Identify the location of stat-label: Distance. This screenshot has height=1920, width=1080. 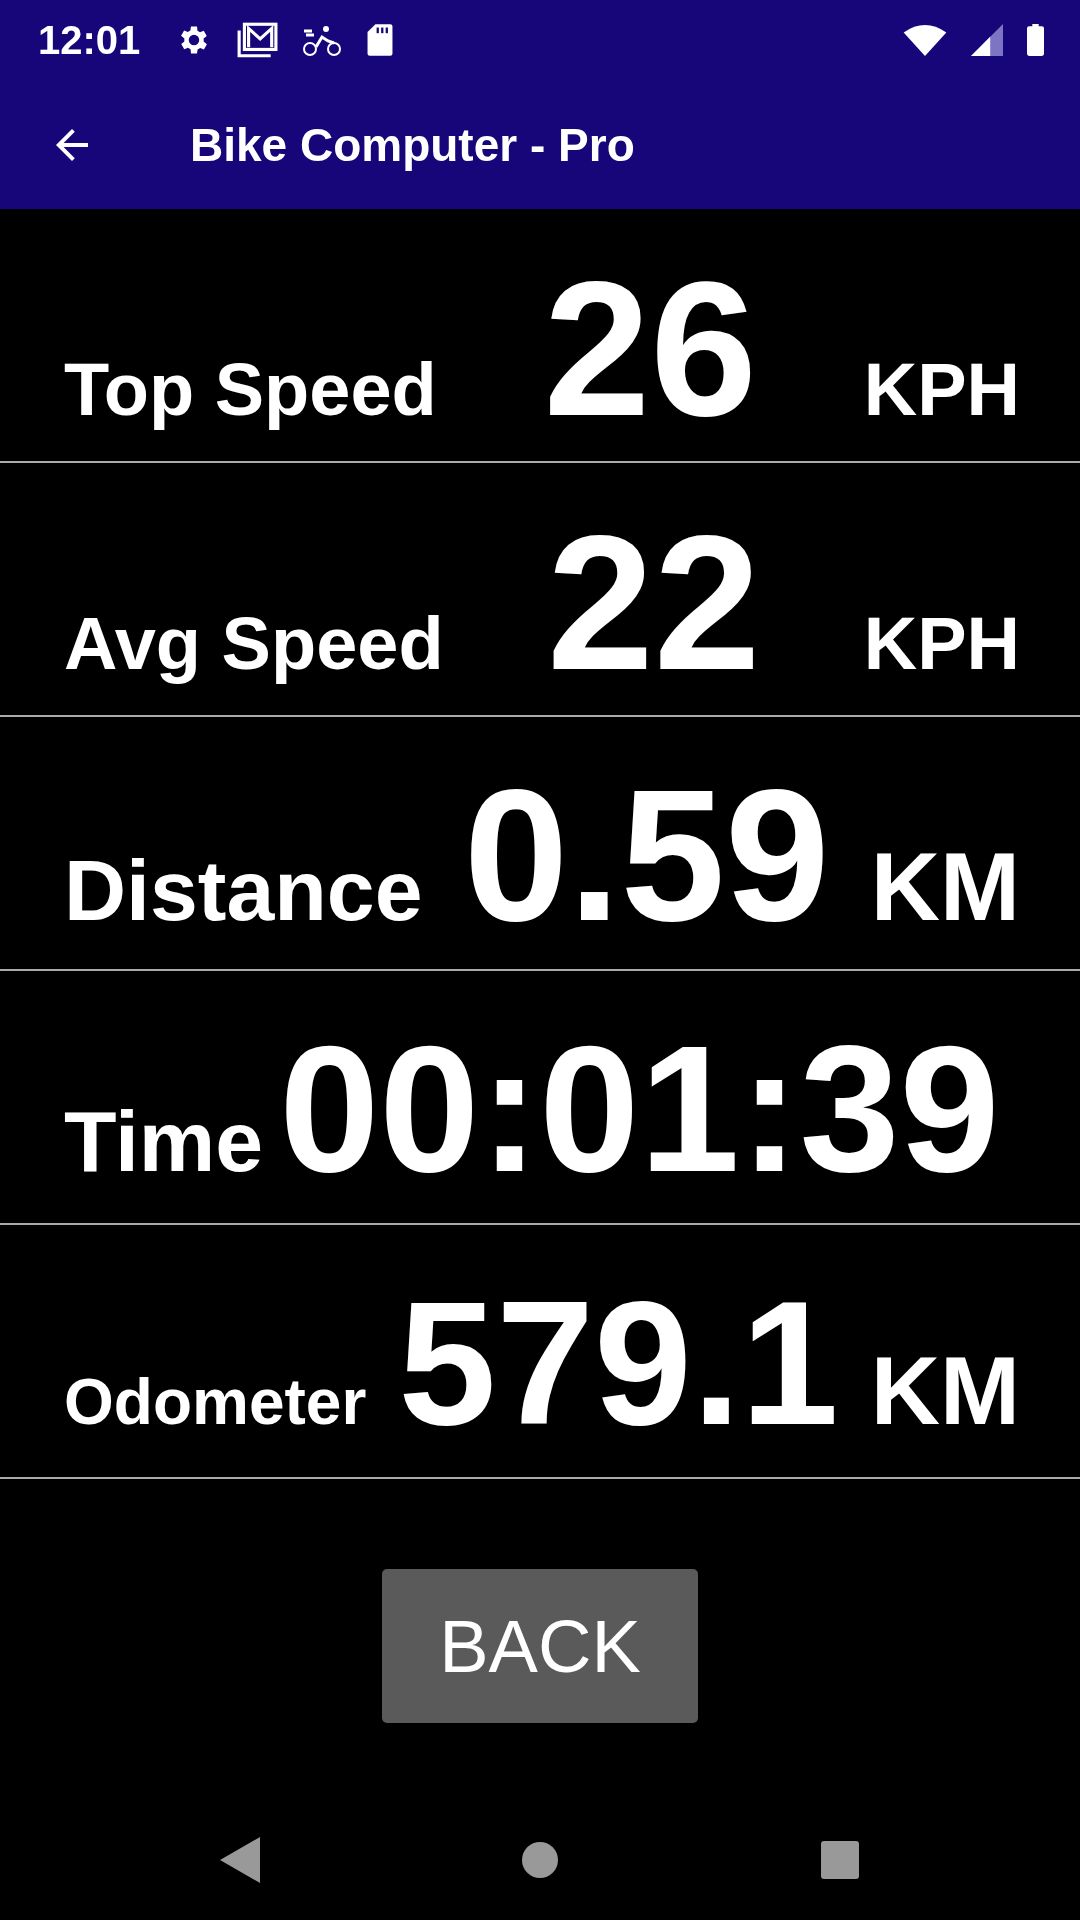
(243, 890).